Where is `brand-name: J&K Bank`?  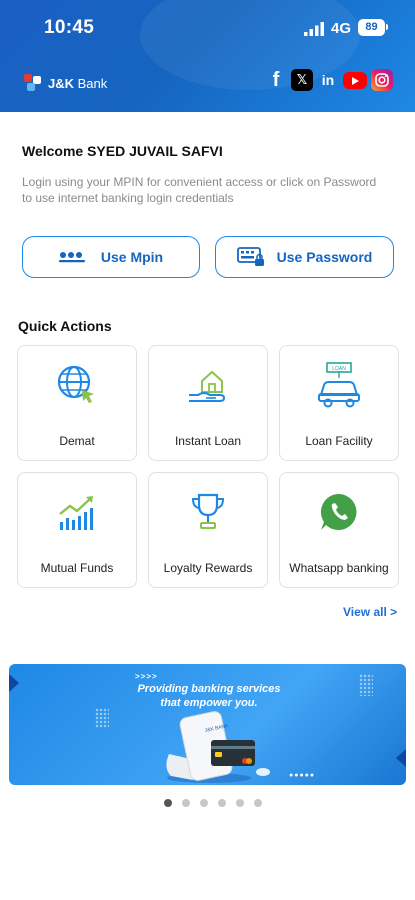
brand-name: J&K Bank is located at coordinates (77, 83).